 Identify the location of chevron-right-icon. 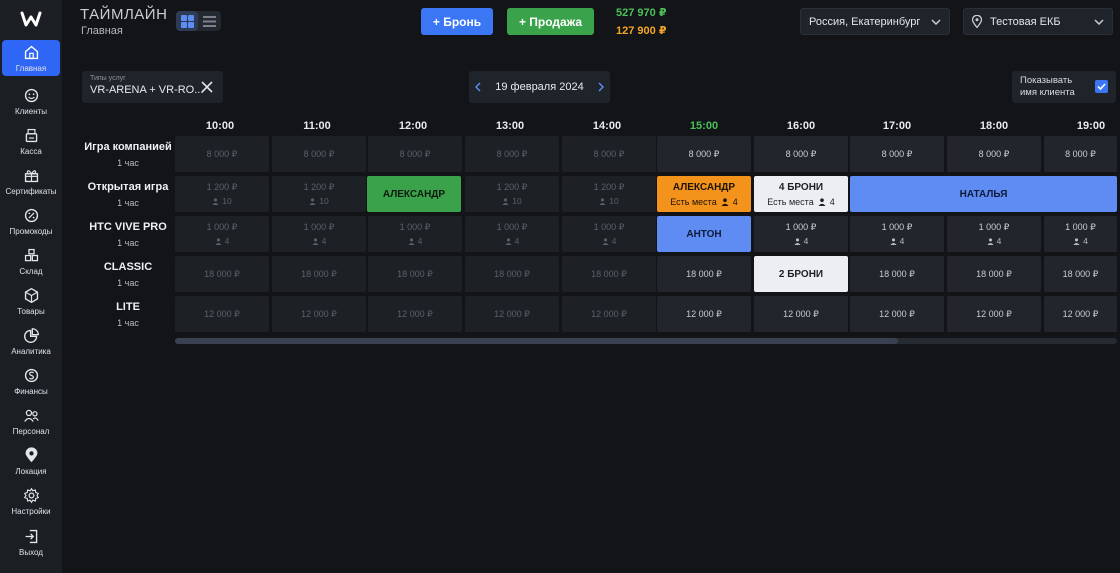
(601, 87).